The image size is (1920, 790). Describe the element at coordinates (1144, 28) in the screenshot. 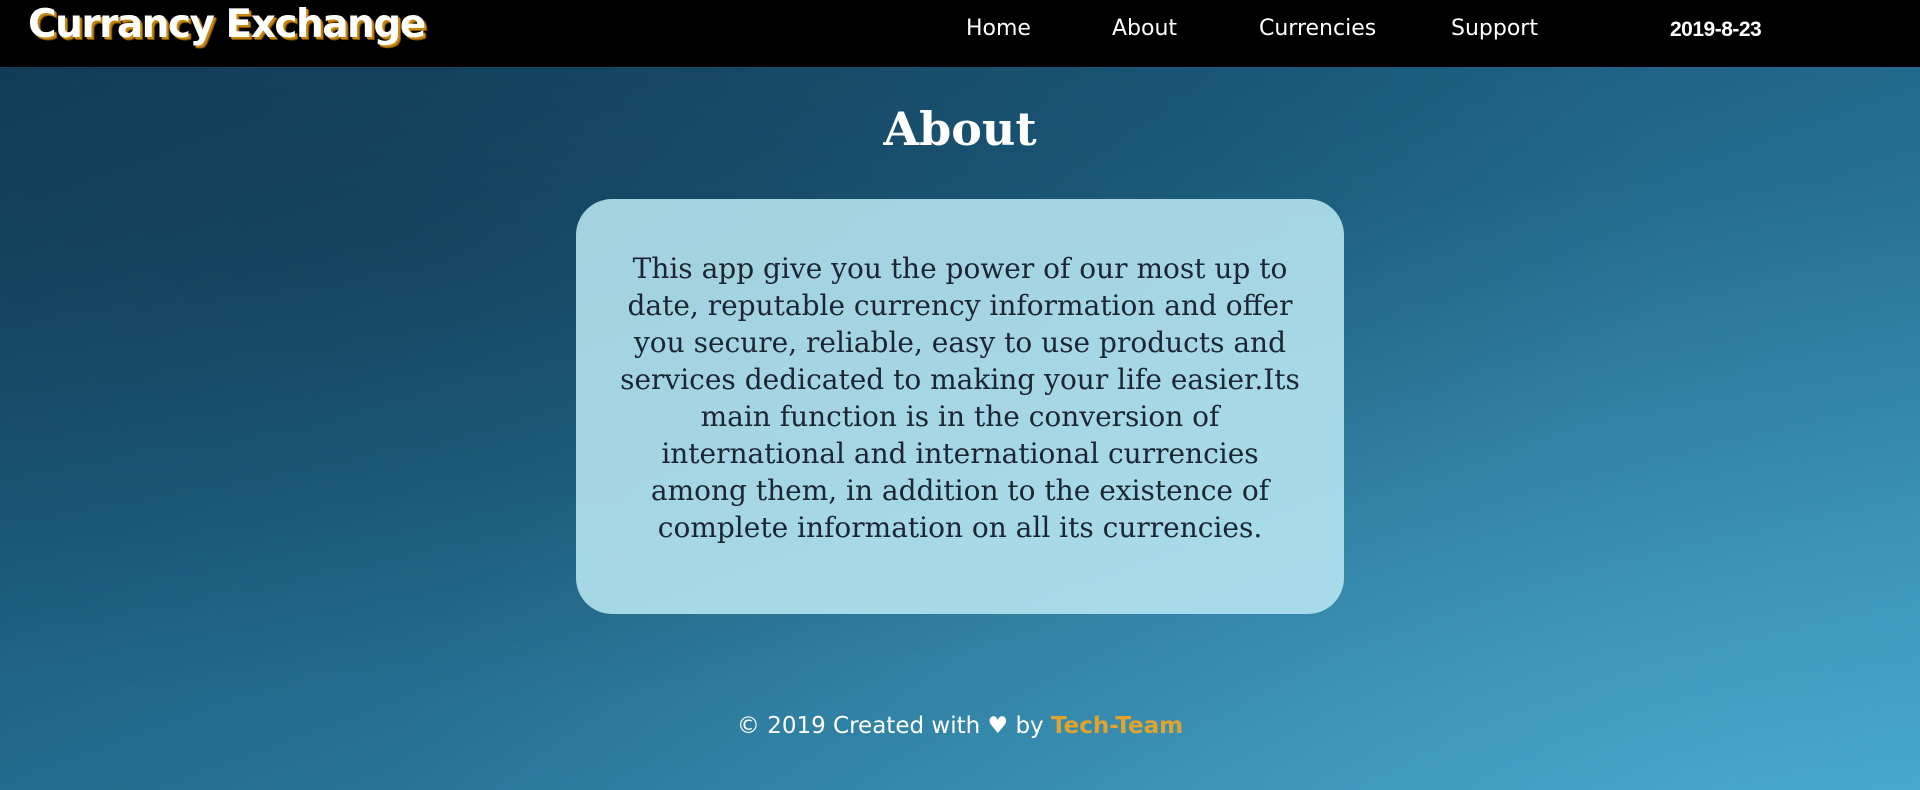

I see `nav-about-link: About` at that location.